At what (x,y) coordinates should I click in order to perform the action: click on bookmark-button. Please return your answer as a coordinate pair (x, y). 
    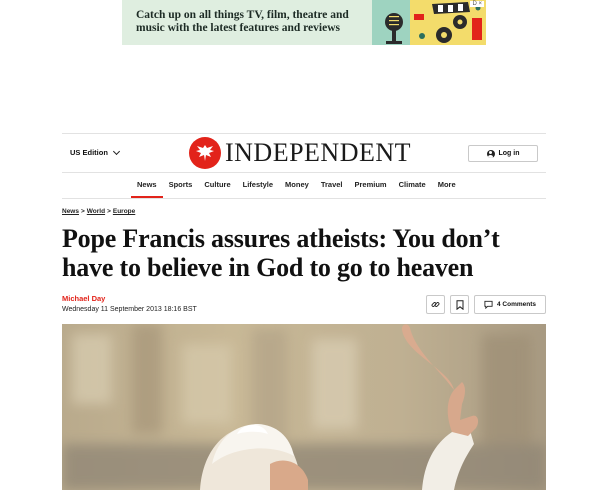
    Looking at the image, I should click on (459, 304).